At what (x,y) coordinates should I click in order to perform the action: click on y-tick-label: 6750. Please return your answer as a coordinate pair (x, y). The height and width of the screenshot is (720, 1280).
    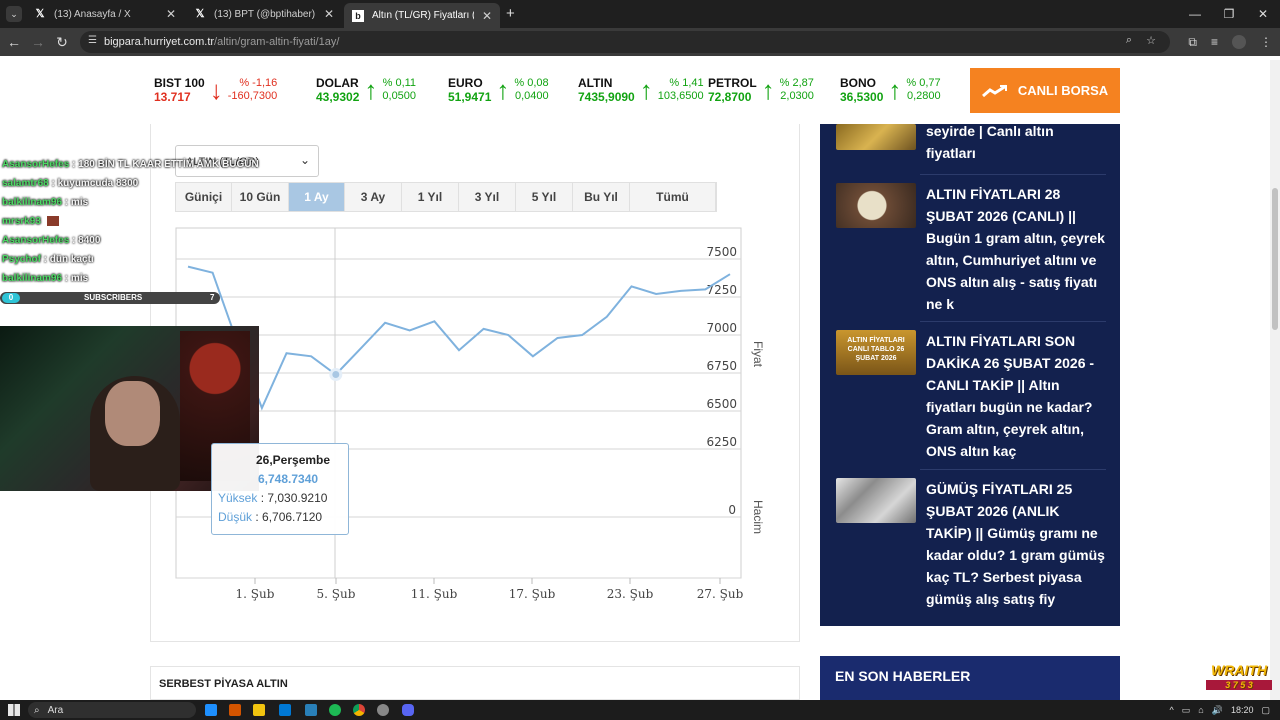
    Looking at the image, I should click on (721, 366).